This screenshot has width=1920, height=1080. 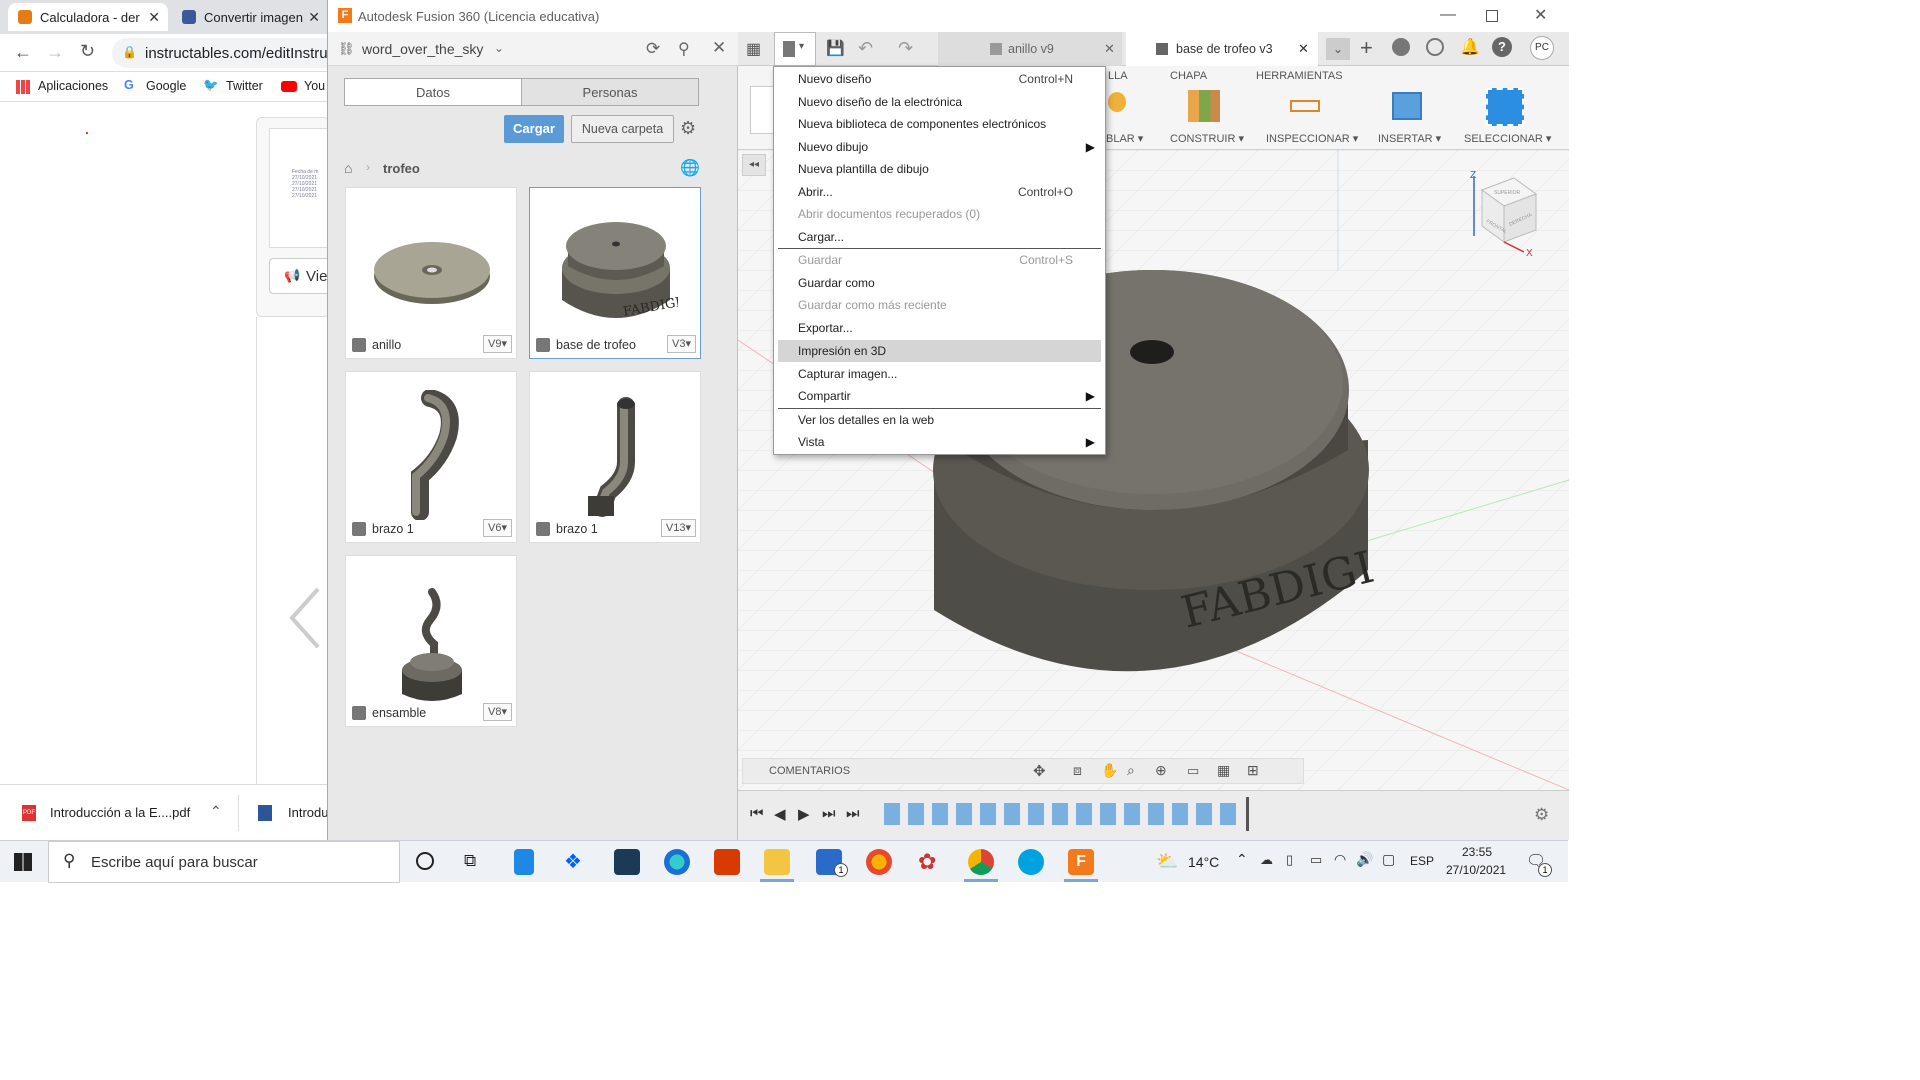 What do you see at coordinates (853, 813) in the screenshot?
I see `last-step-icon: ⏭` at bounding box center [853, 813].